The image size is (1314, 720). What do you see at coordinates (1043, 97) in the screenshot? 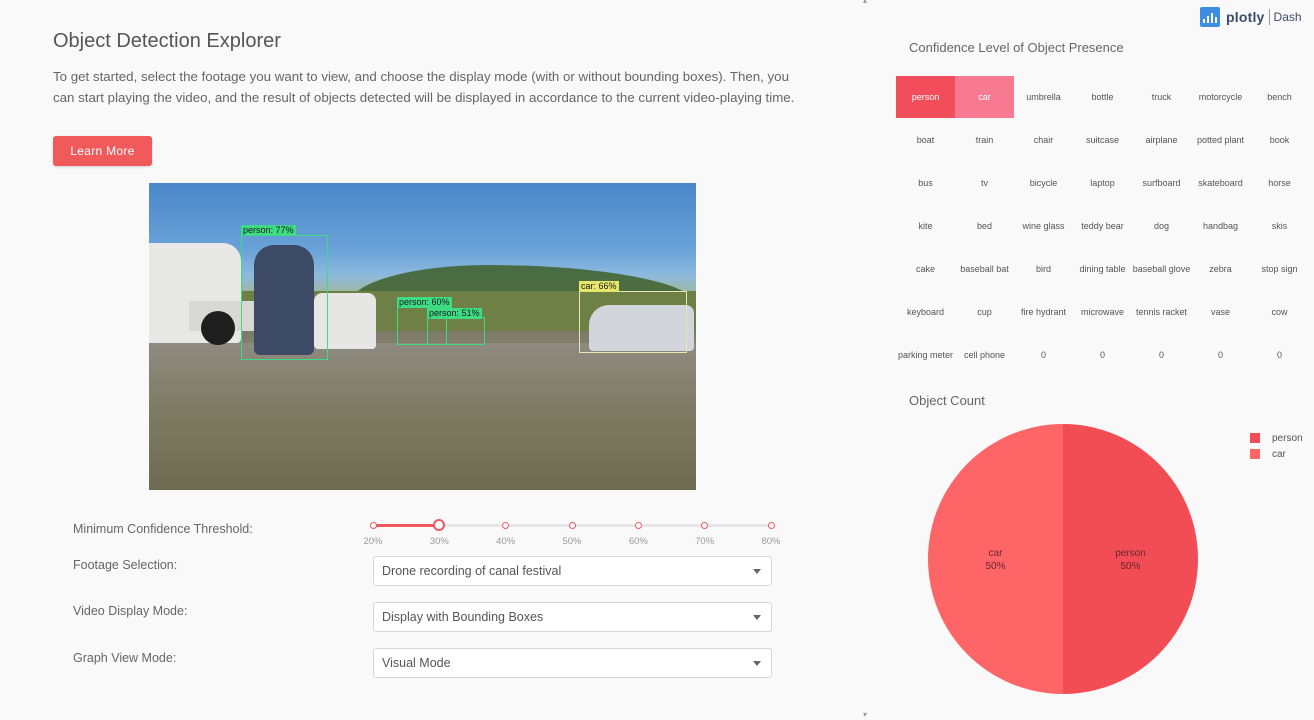
I see `heatmap-cell: umbrella` at bounding box center [1043, 97].